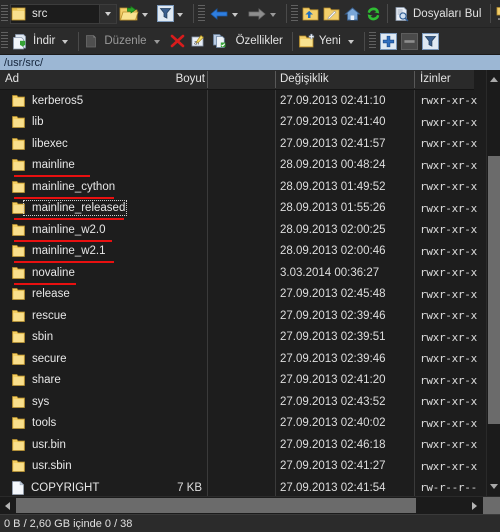 This screenshot has height=532, width=500. I want to click on file-row: usr.sbin 27.09.2013 02:41:27 rwxr-xr-x, so click(238, 467).